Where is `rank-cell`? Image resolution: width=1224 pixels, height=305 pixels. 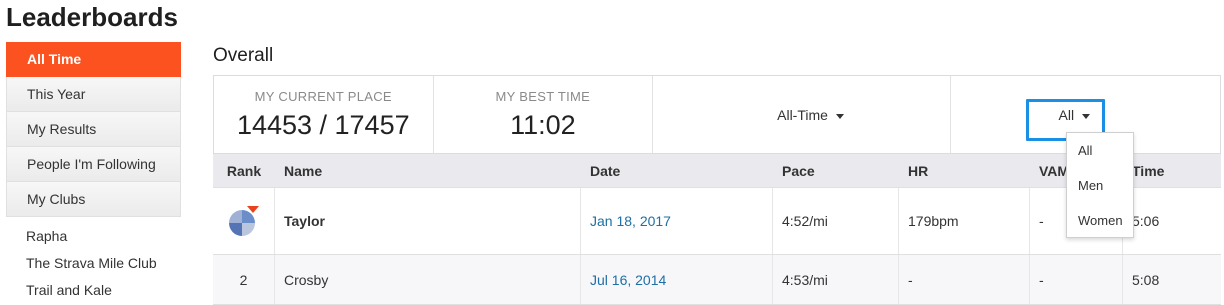
rank-cell is located at coordinates (244, 221).